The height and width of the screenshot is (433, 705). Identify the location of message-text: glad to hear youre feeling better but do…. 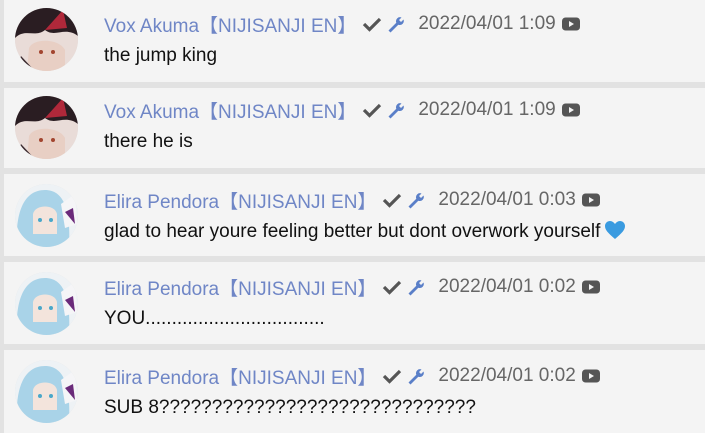
(365, 233).